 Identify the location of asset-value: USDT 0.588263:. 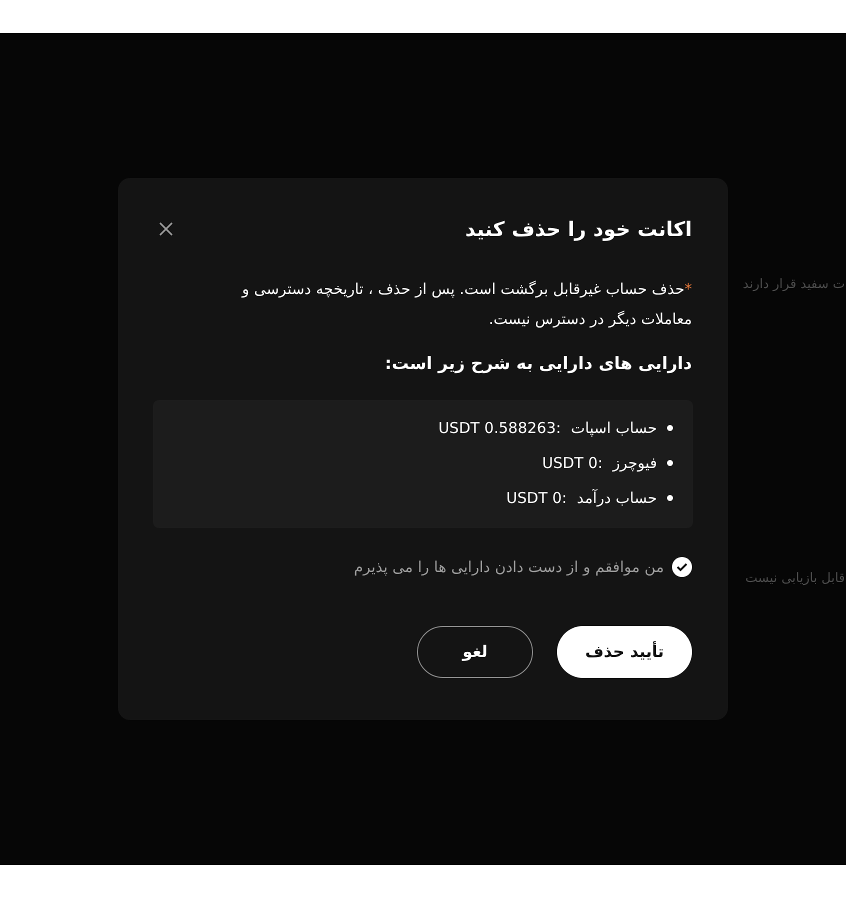
(499, 428).